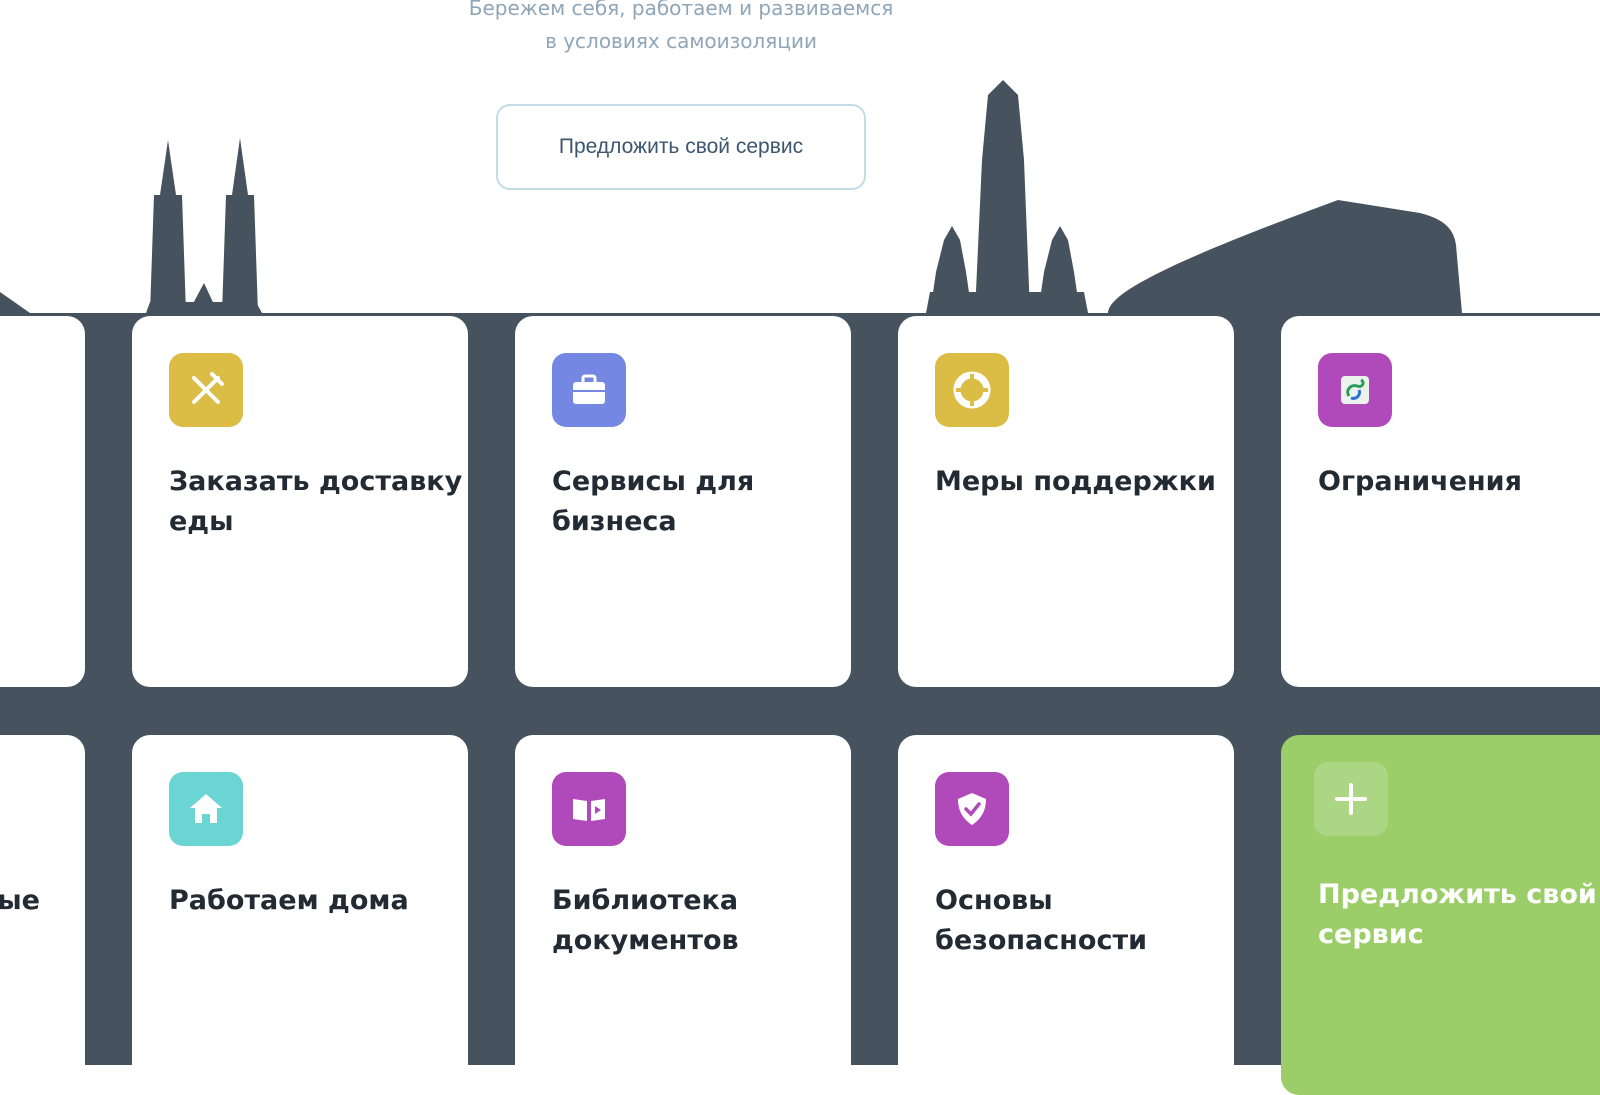 This screenshot has width=1600, height=1095. What do you see at coordinates (1066, 501) in the screenshot?
I see `card-support-measures: Меры поддержки` at bounding box center [1066, 501].